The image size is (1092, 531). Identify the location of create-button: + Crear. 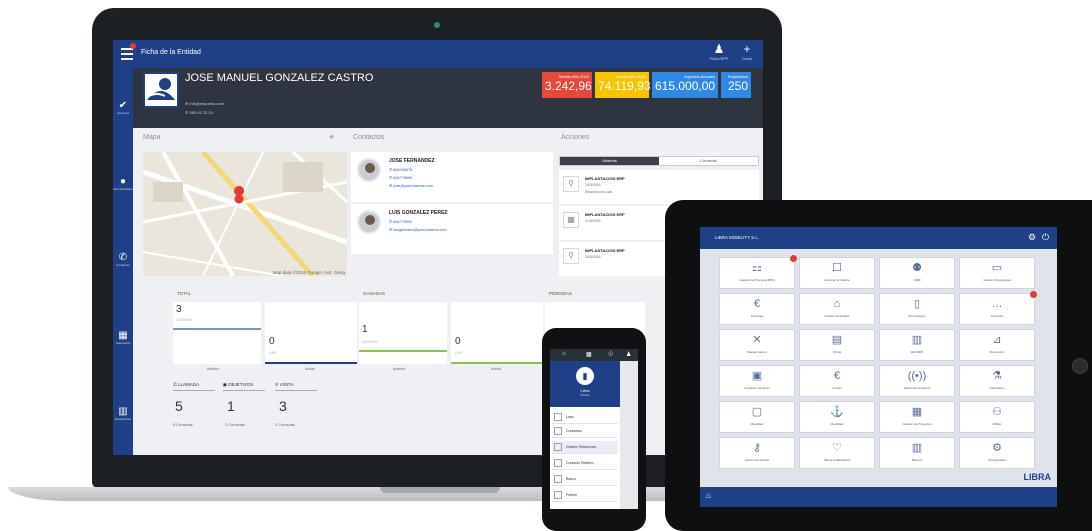
(747, 52).